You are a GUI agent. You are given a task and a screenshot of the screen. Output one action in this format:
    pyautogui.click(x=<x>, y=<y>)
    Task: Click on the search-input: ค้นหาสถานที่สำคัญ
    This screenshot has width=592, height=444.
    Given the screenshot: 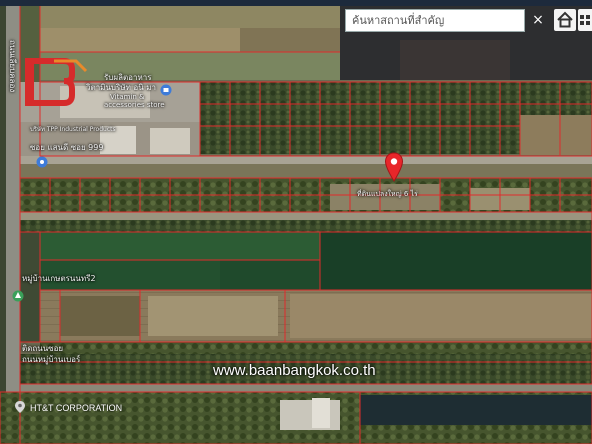 What is the action you would take?
    pyautogui.click(x=435, y=20)
    